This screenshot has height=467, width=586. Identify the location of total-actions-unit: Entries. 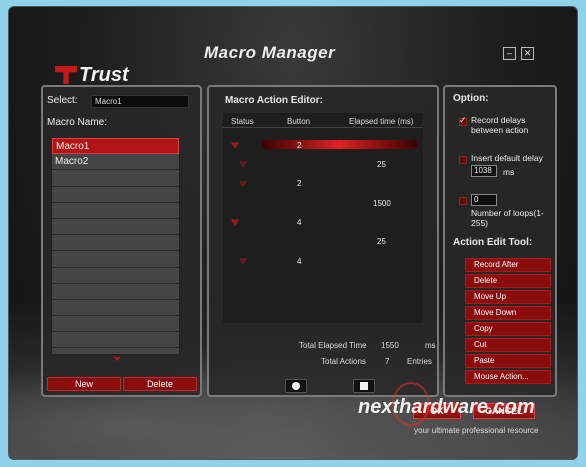
(419, 361).